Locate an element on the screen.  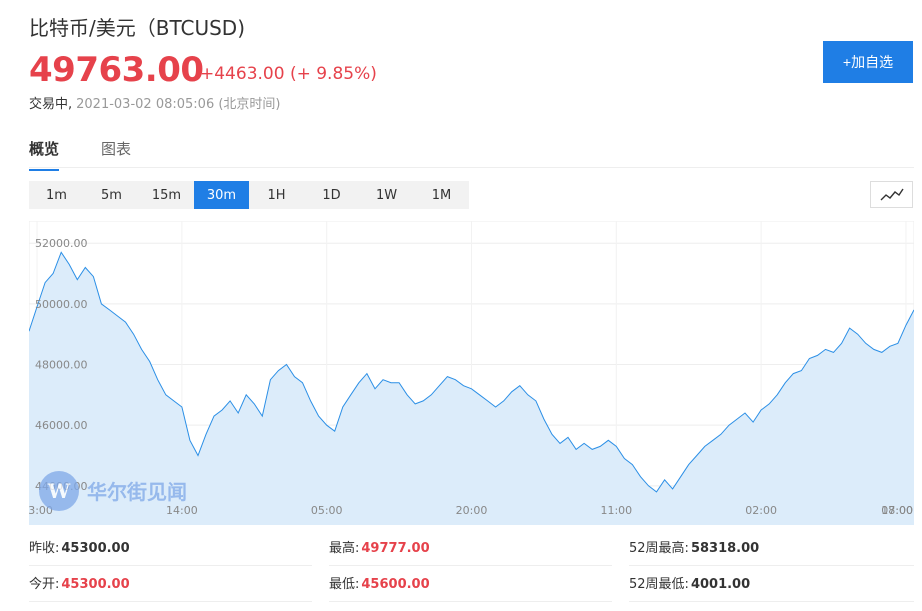
stat-label: 52周最高: is located at coordinates (659, 548).